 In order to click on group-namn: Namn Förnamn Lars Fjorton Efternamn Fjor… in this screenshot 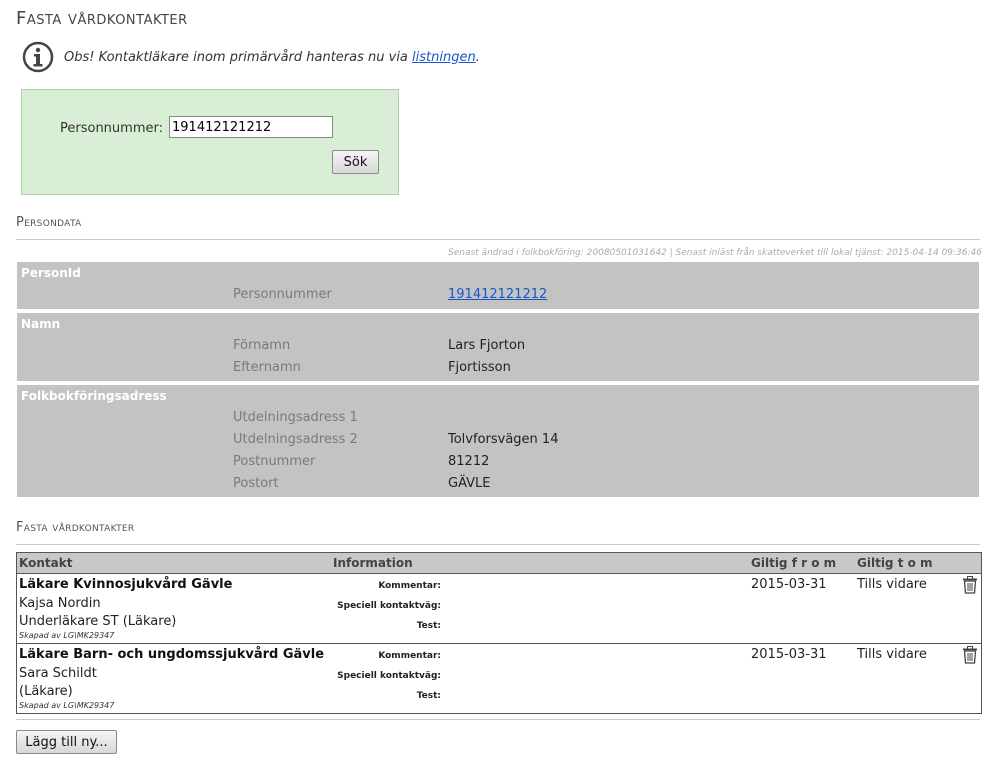, I will do `click(498, 347)`.